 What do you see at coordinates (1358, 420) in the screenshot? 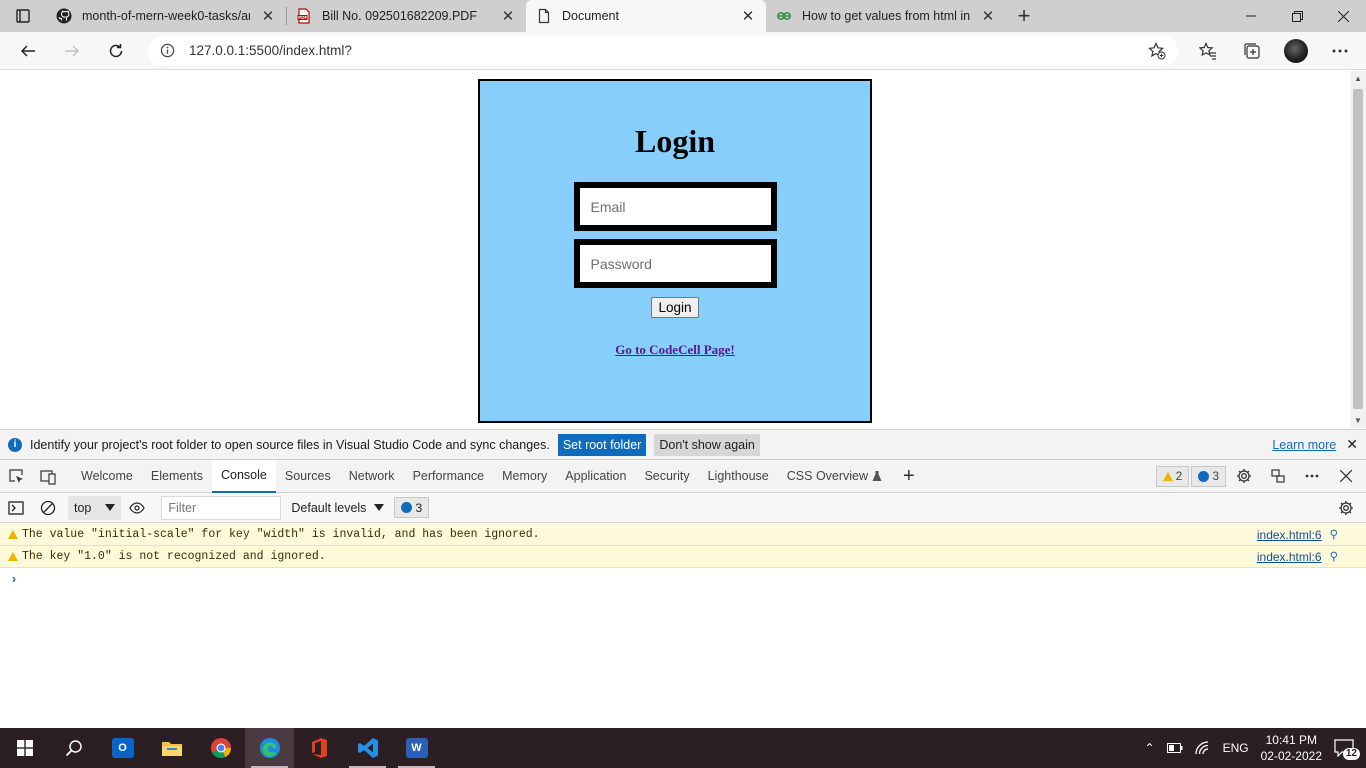
I see `scroll-down-icon: ▼` at bounding box center [1358, 420].